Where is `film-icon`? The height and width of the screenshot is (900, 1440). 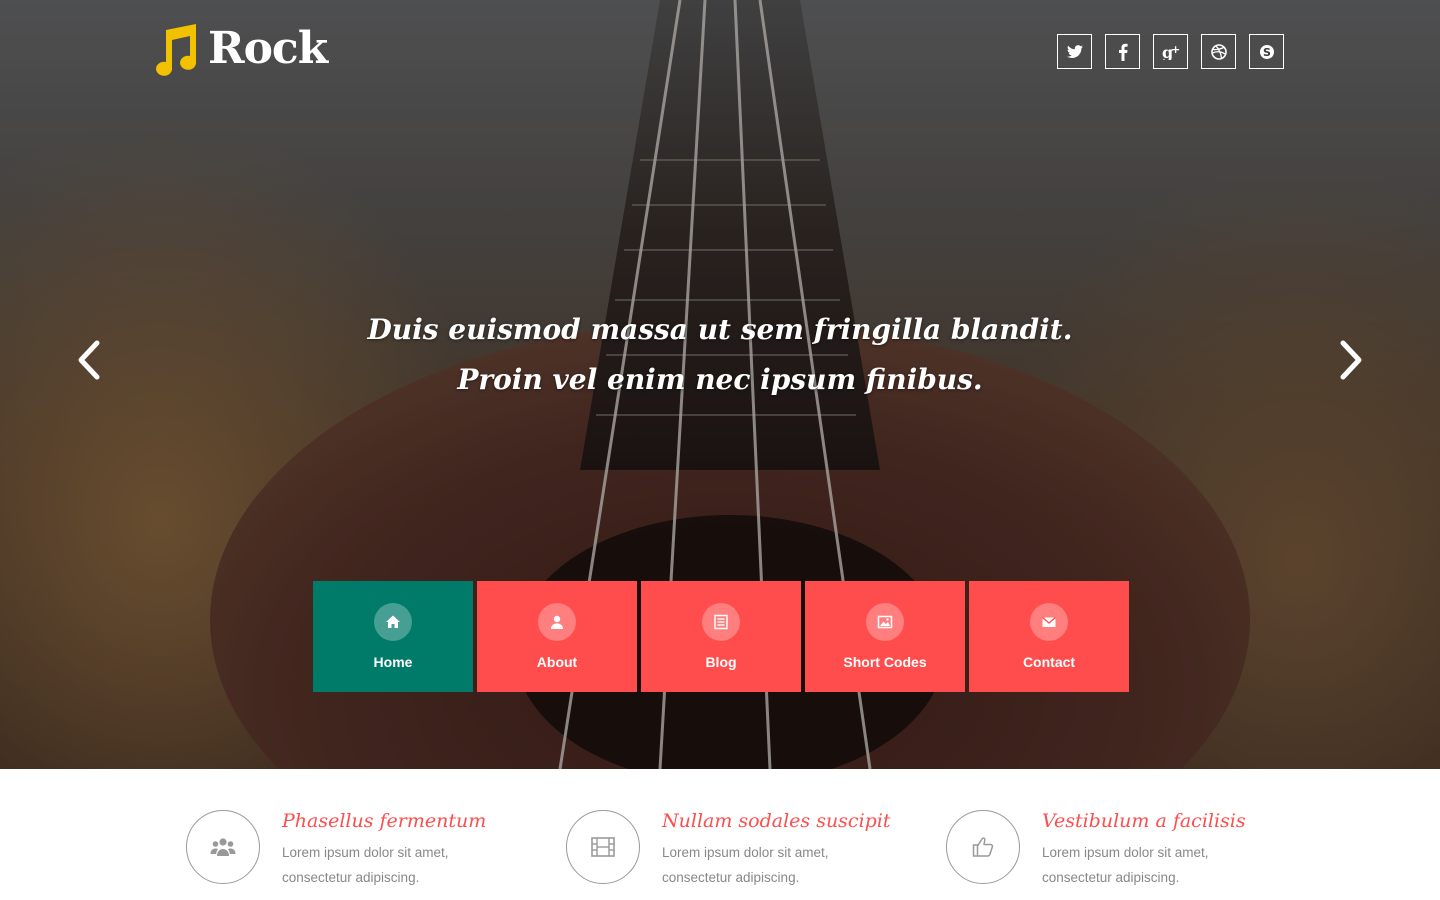 film-icon is located at coordinates (603, 847).